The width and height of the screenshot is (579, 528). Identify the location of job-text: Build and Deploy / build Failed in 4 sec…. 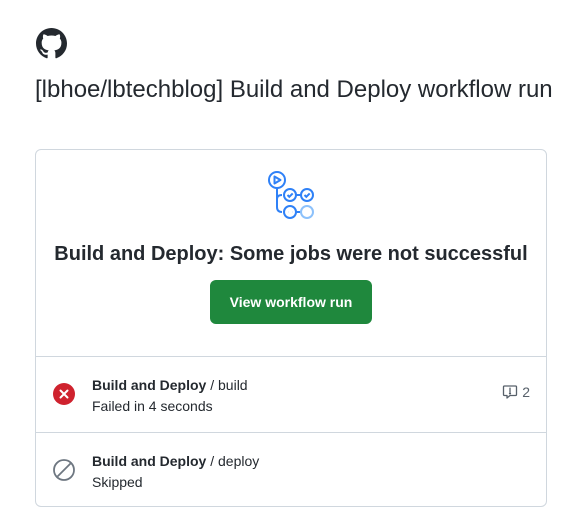
(170, 396).